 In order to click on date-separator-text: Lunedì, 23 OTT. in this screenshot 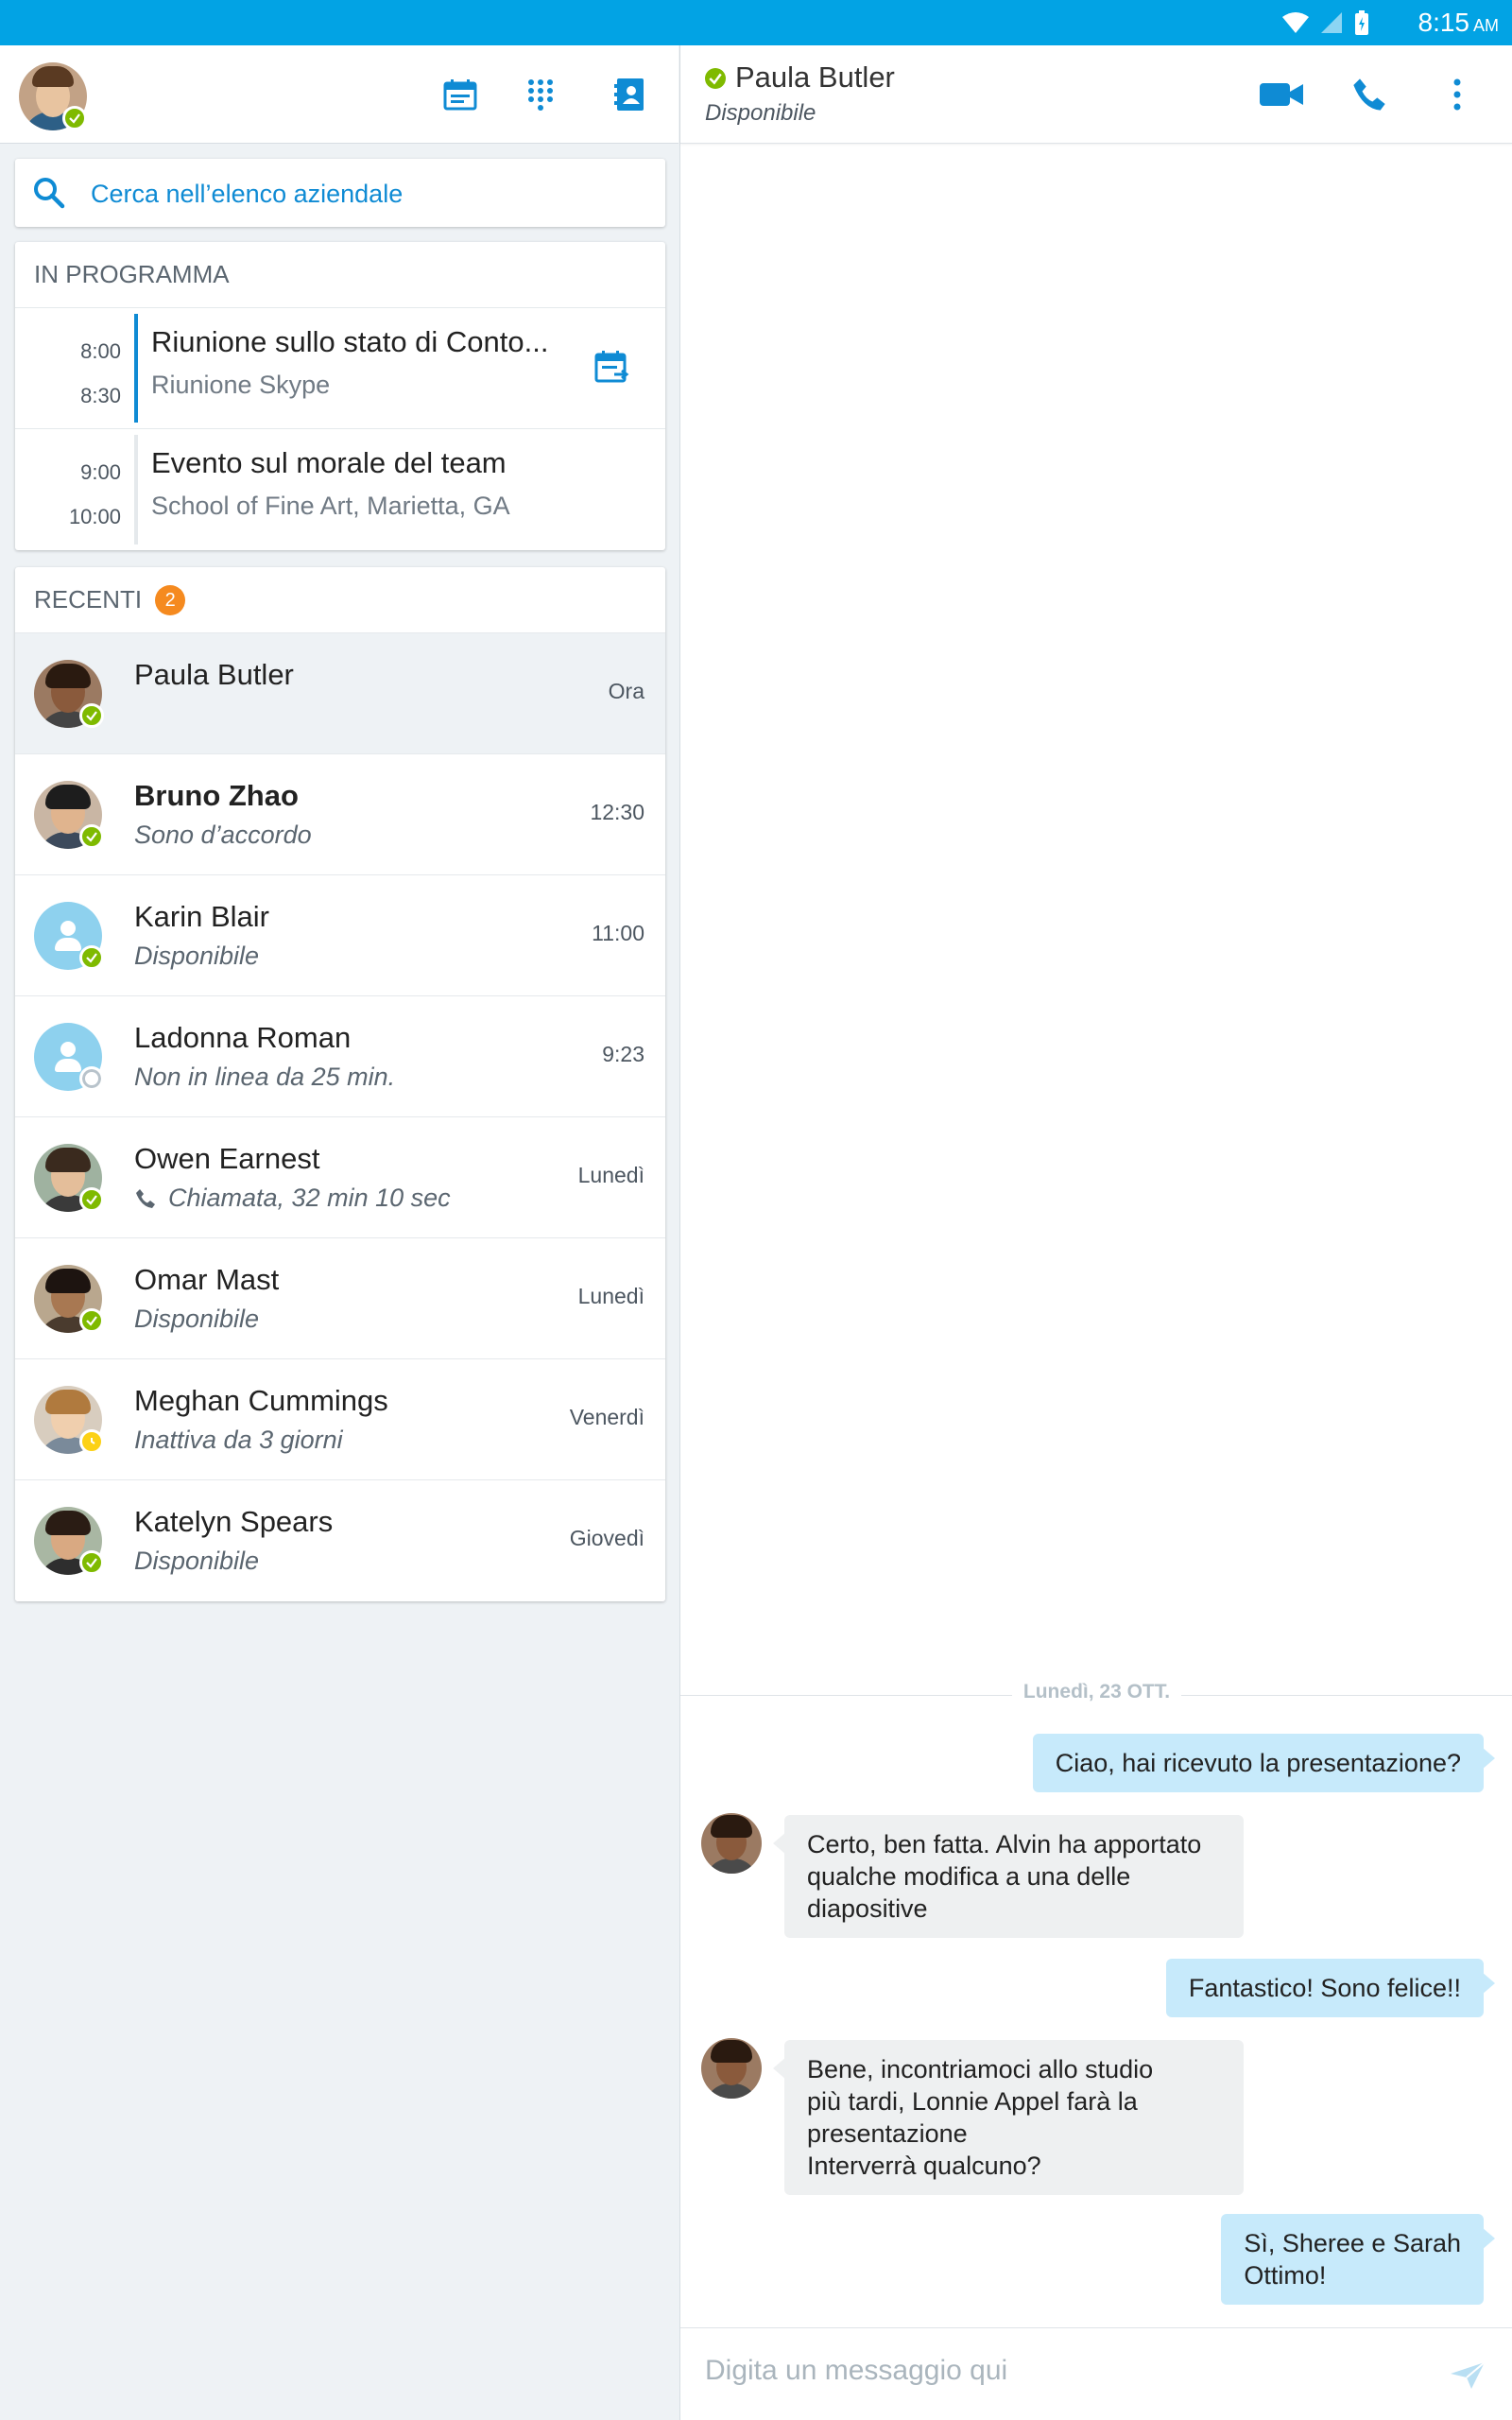, I will do `click(1096, 1692)`.